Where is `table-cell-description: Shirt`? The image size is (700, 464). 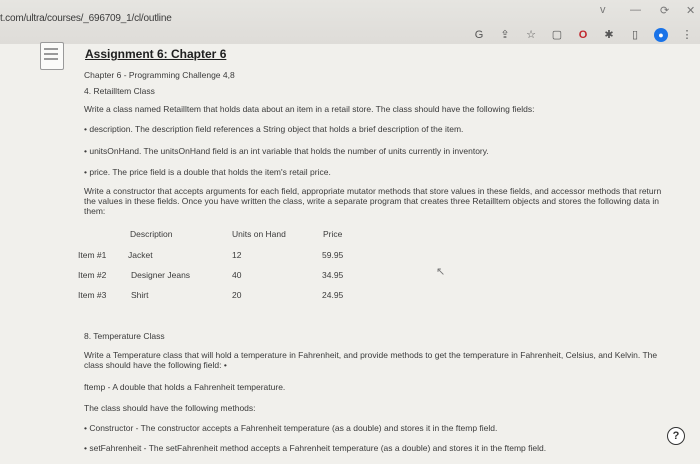
table-cell-description: Shirt is located at coordinates (140, 295).